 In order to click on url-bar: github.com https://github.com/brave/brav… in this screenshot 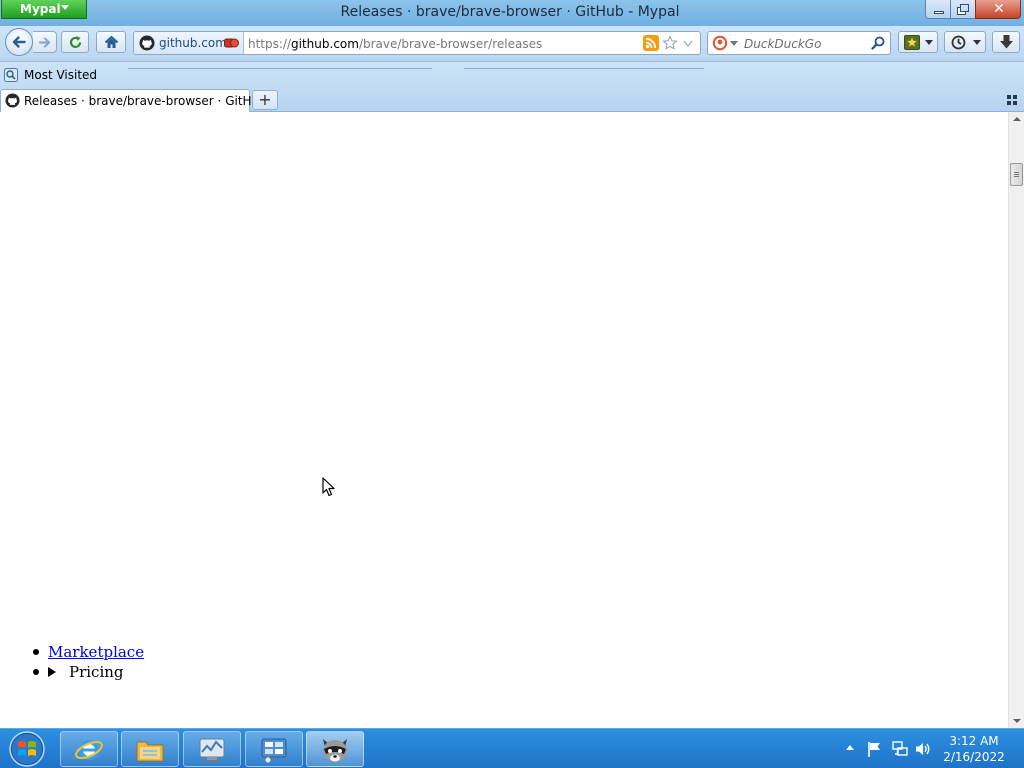, I will do `click(417, 43)`.